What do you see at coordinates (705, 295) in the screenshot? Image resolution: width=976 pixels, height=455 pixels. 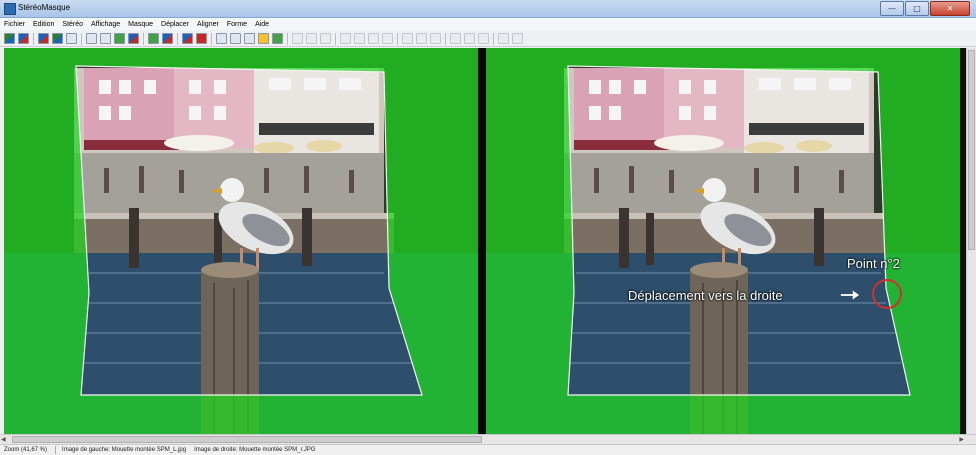 I see `move-direction-label: Déplacement vers la droite` at bounding box center [705, 295].